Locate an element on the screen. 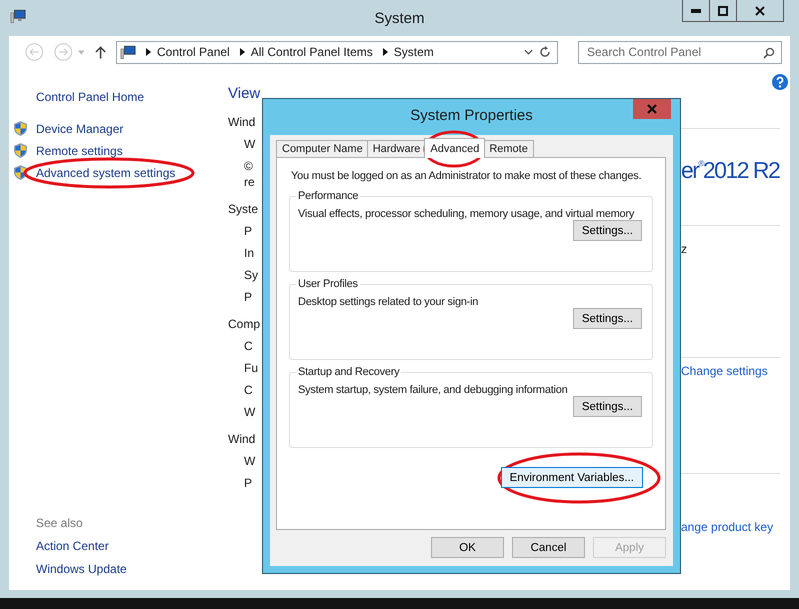 This screenshot has width=799, height=609. section-text: Comp is located at coordinates (244, 324).